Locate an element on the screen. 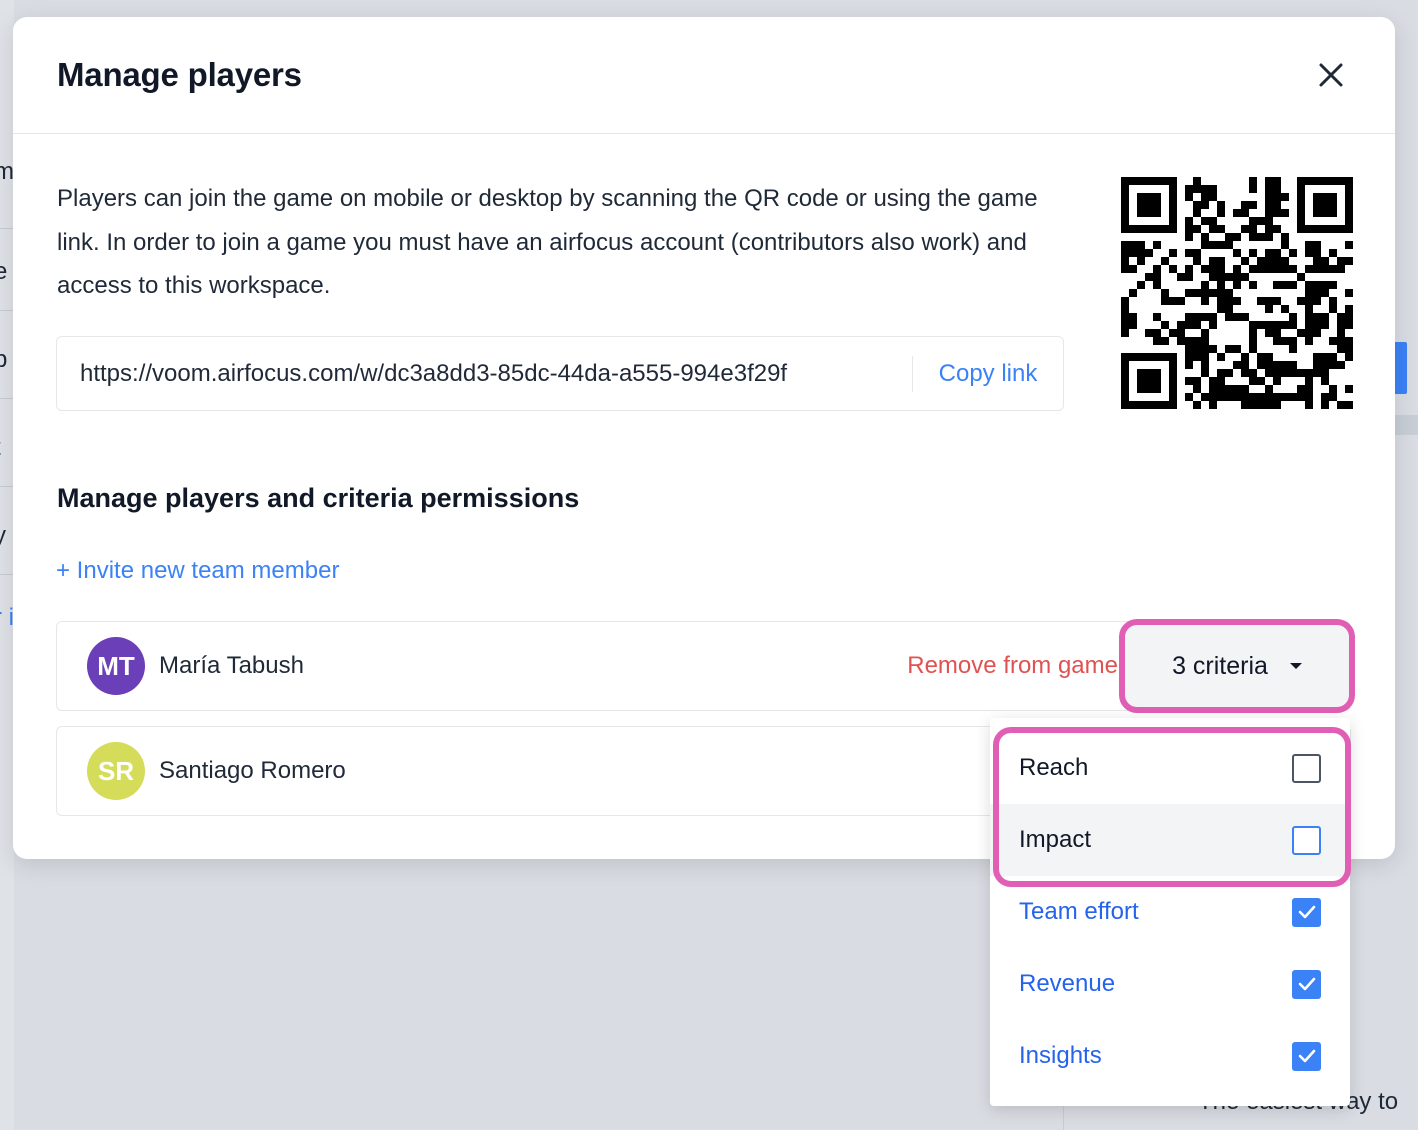 This screenshot has width=1418, height=1130. player-name: Santiago Romero is located at coordinates (252, 770).